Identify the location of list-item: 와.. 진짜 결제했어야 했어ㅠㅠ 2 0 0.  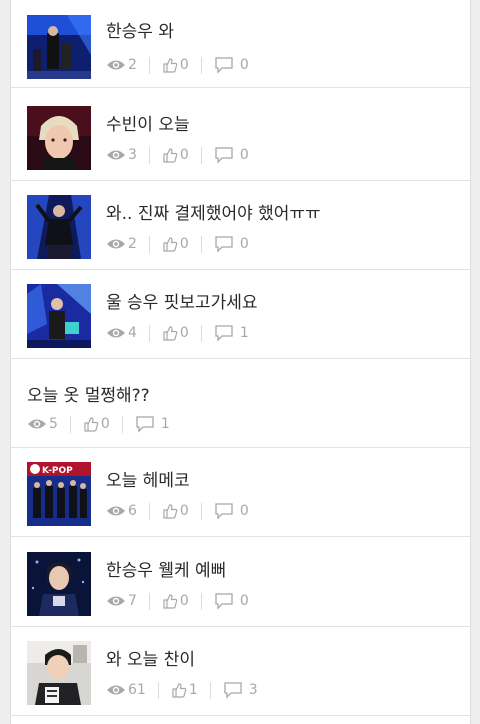
(240, 225).